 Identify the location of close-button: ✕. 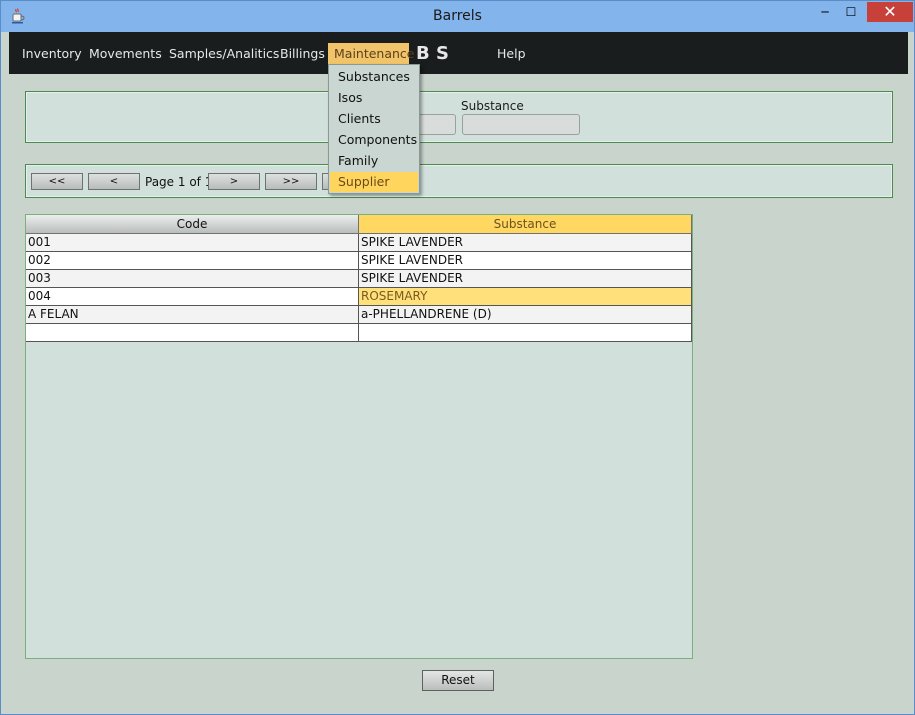
(890, 12).